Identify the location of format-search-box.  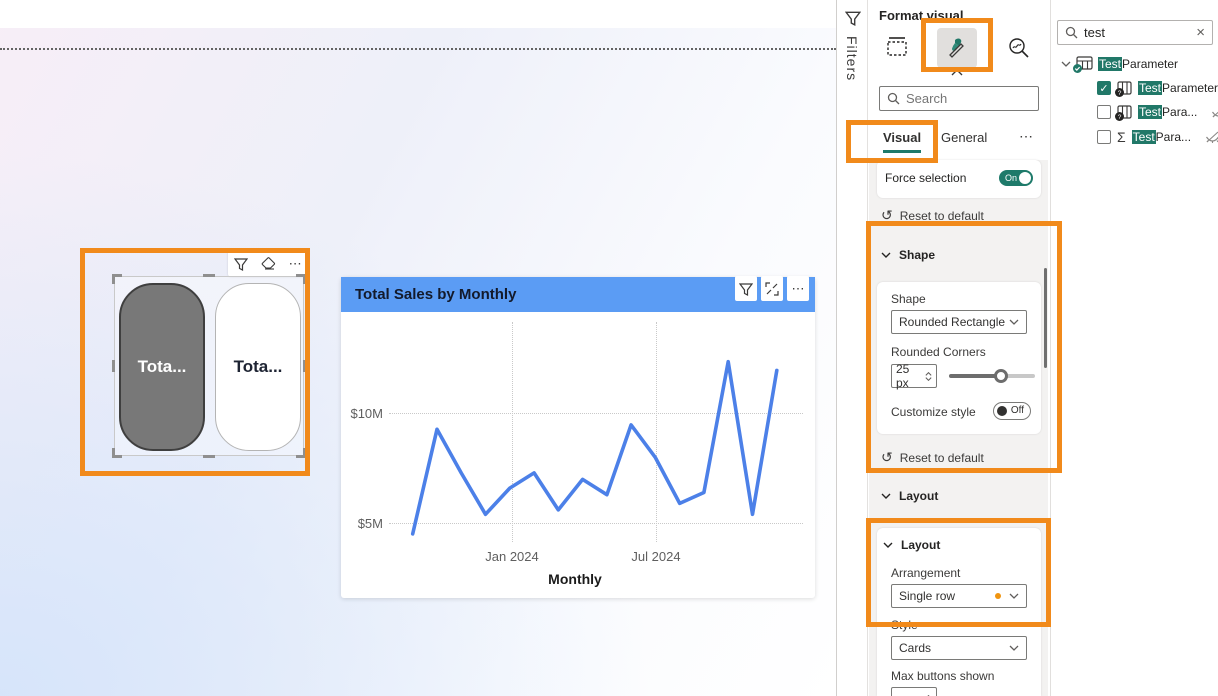
(959, 98).